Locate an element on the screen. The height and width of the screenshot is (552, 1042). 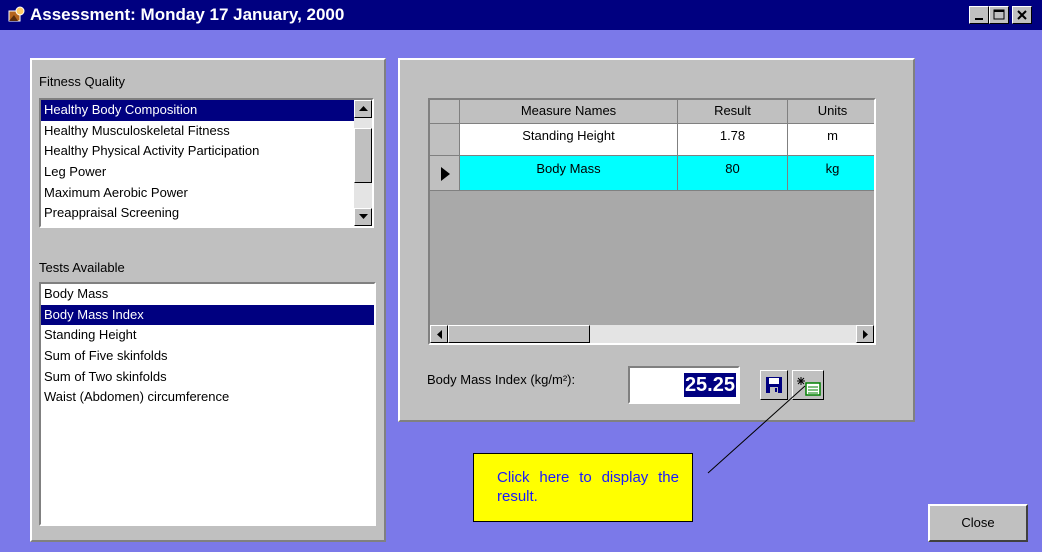
list-item: Body Mass is located at coordinates (207, 294).